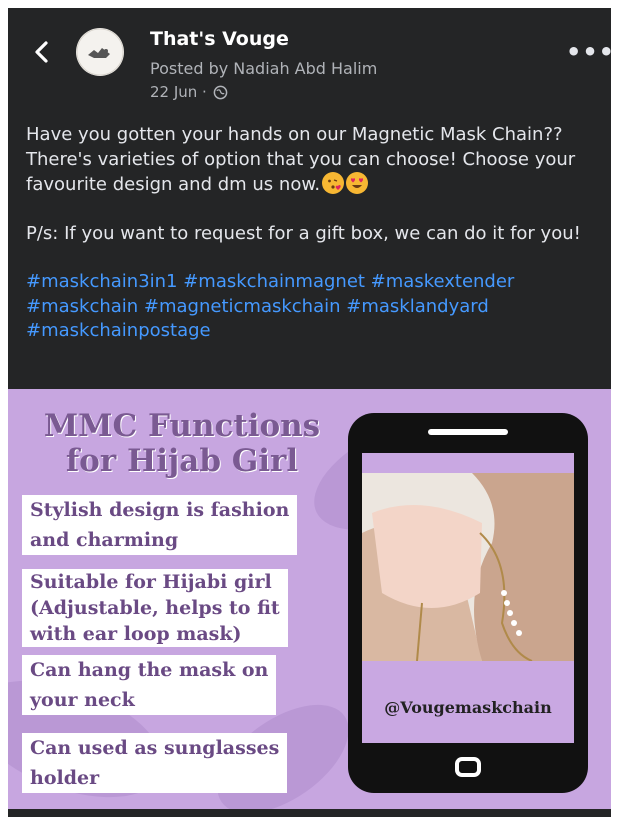  What do you see at coordinates (357, 183) in the screenshot?
I see `smiling-face-with-heart-eyes-emoji` at bounding box center [357, 183].